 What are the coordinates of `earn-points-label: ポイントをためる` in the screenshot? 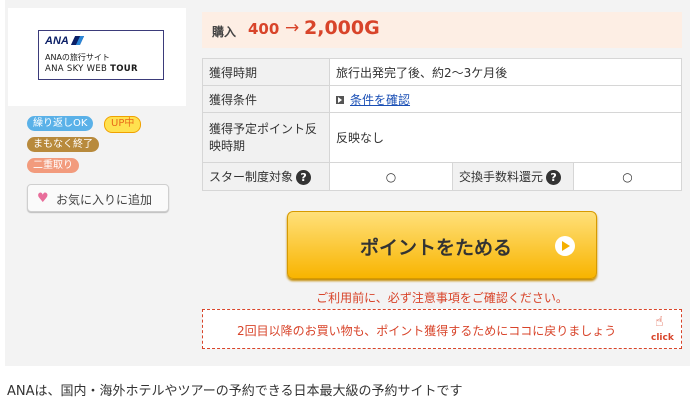 It's located at (436, 248).